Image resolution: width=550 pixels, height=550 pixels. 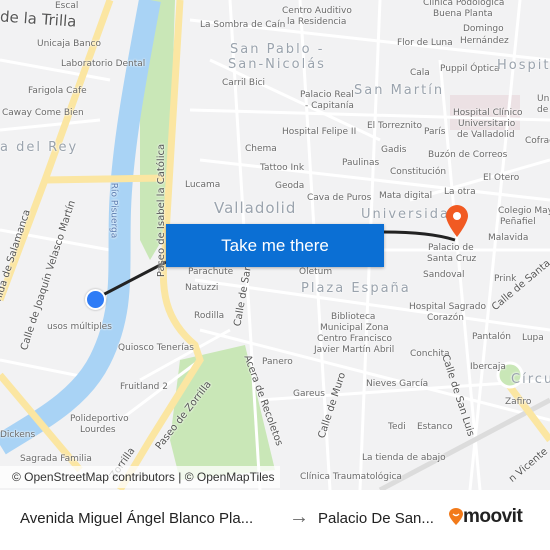 What do you see at coordinates (484, 41) in the screenshot?
I see `map-label: Hernández` at bounding box center [484, 41].